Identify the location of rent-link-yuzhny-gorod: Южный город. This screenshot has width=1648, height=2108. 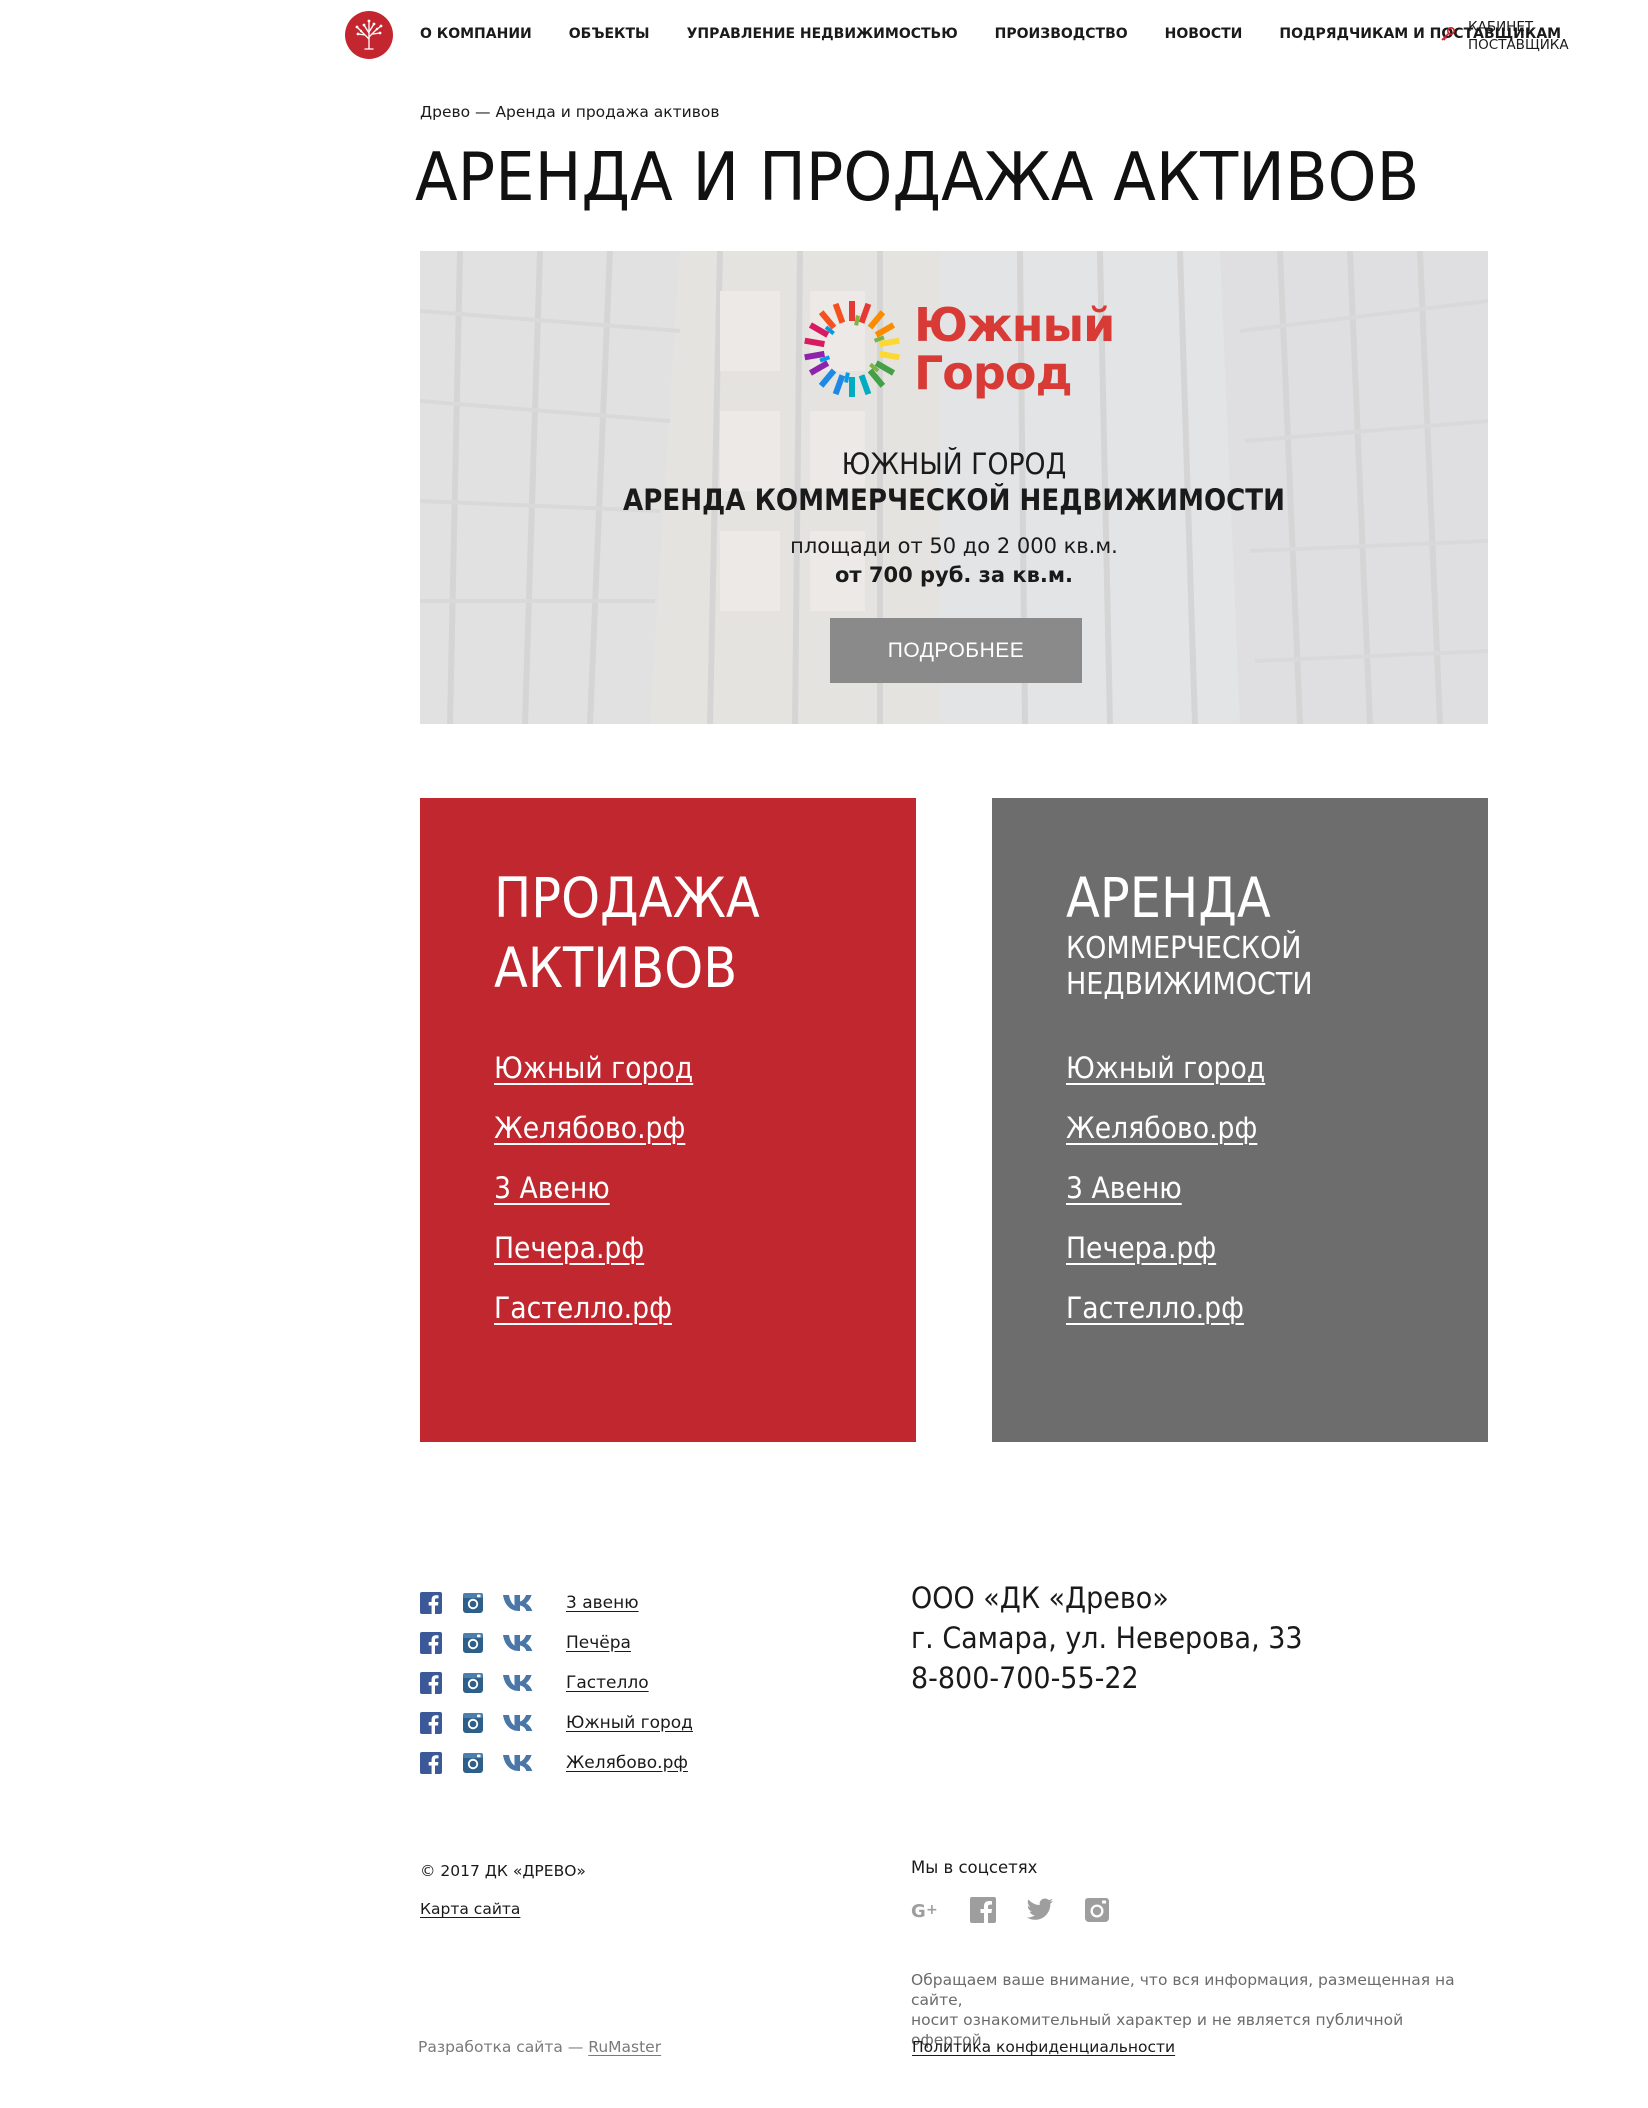
(1165, 1068).